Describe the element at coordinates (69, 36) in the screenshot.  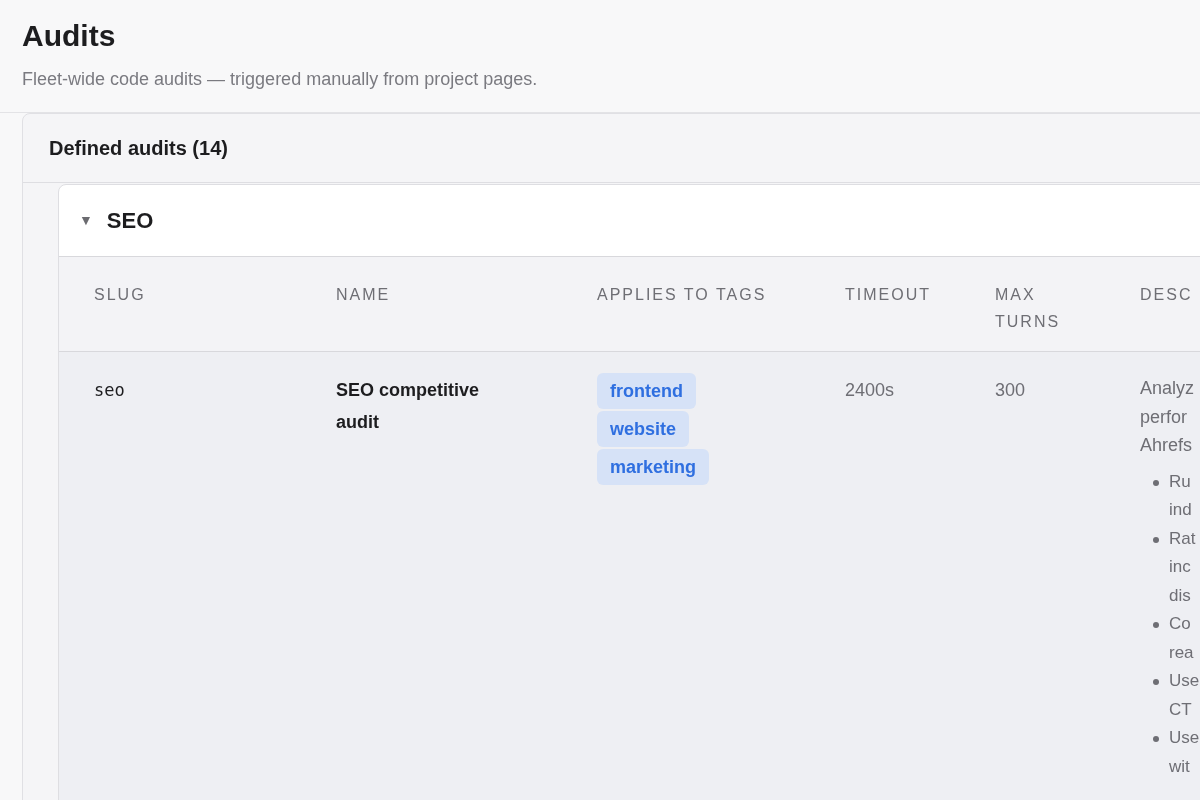
I see `page-title: Audits` at that location.